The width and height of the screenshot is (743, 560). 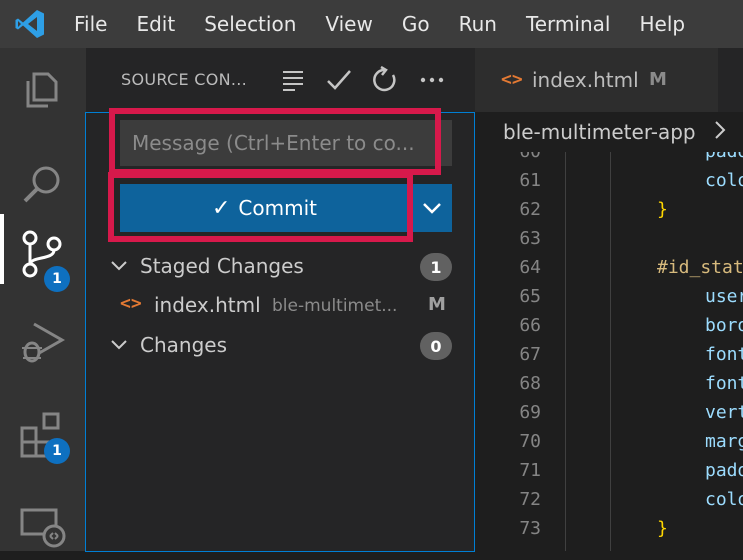 I want to click on code-line: 73}, so click(x=609, y=532).